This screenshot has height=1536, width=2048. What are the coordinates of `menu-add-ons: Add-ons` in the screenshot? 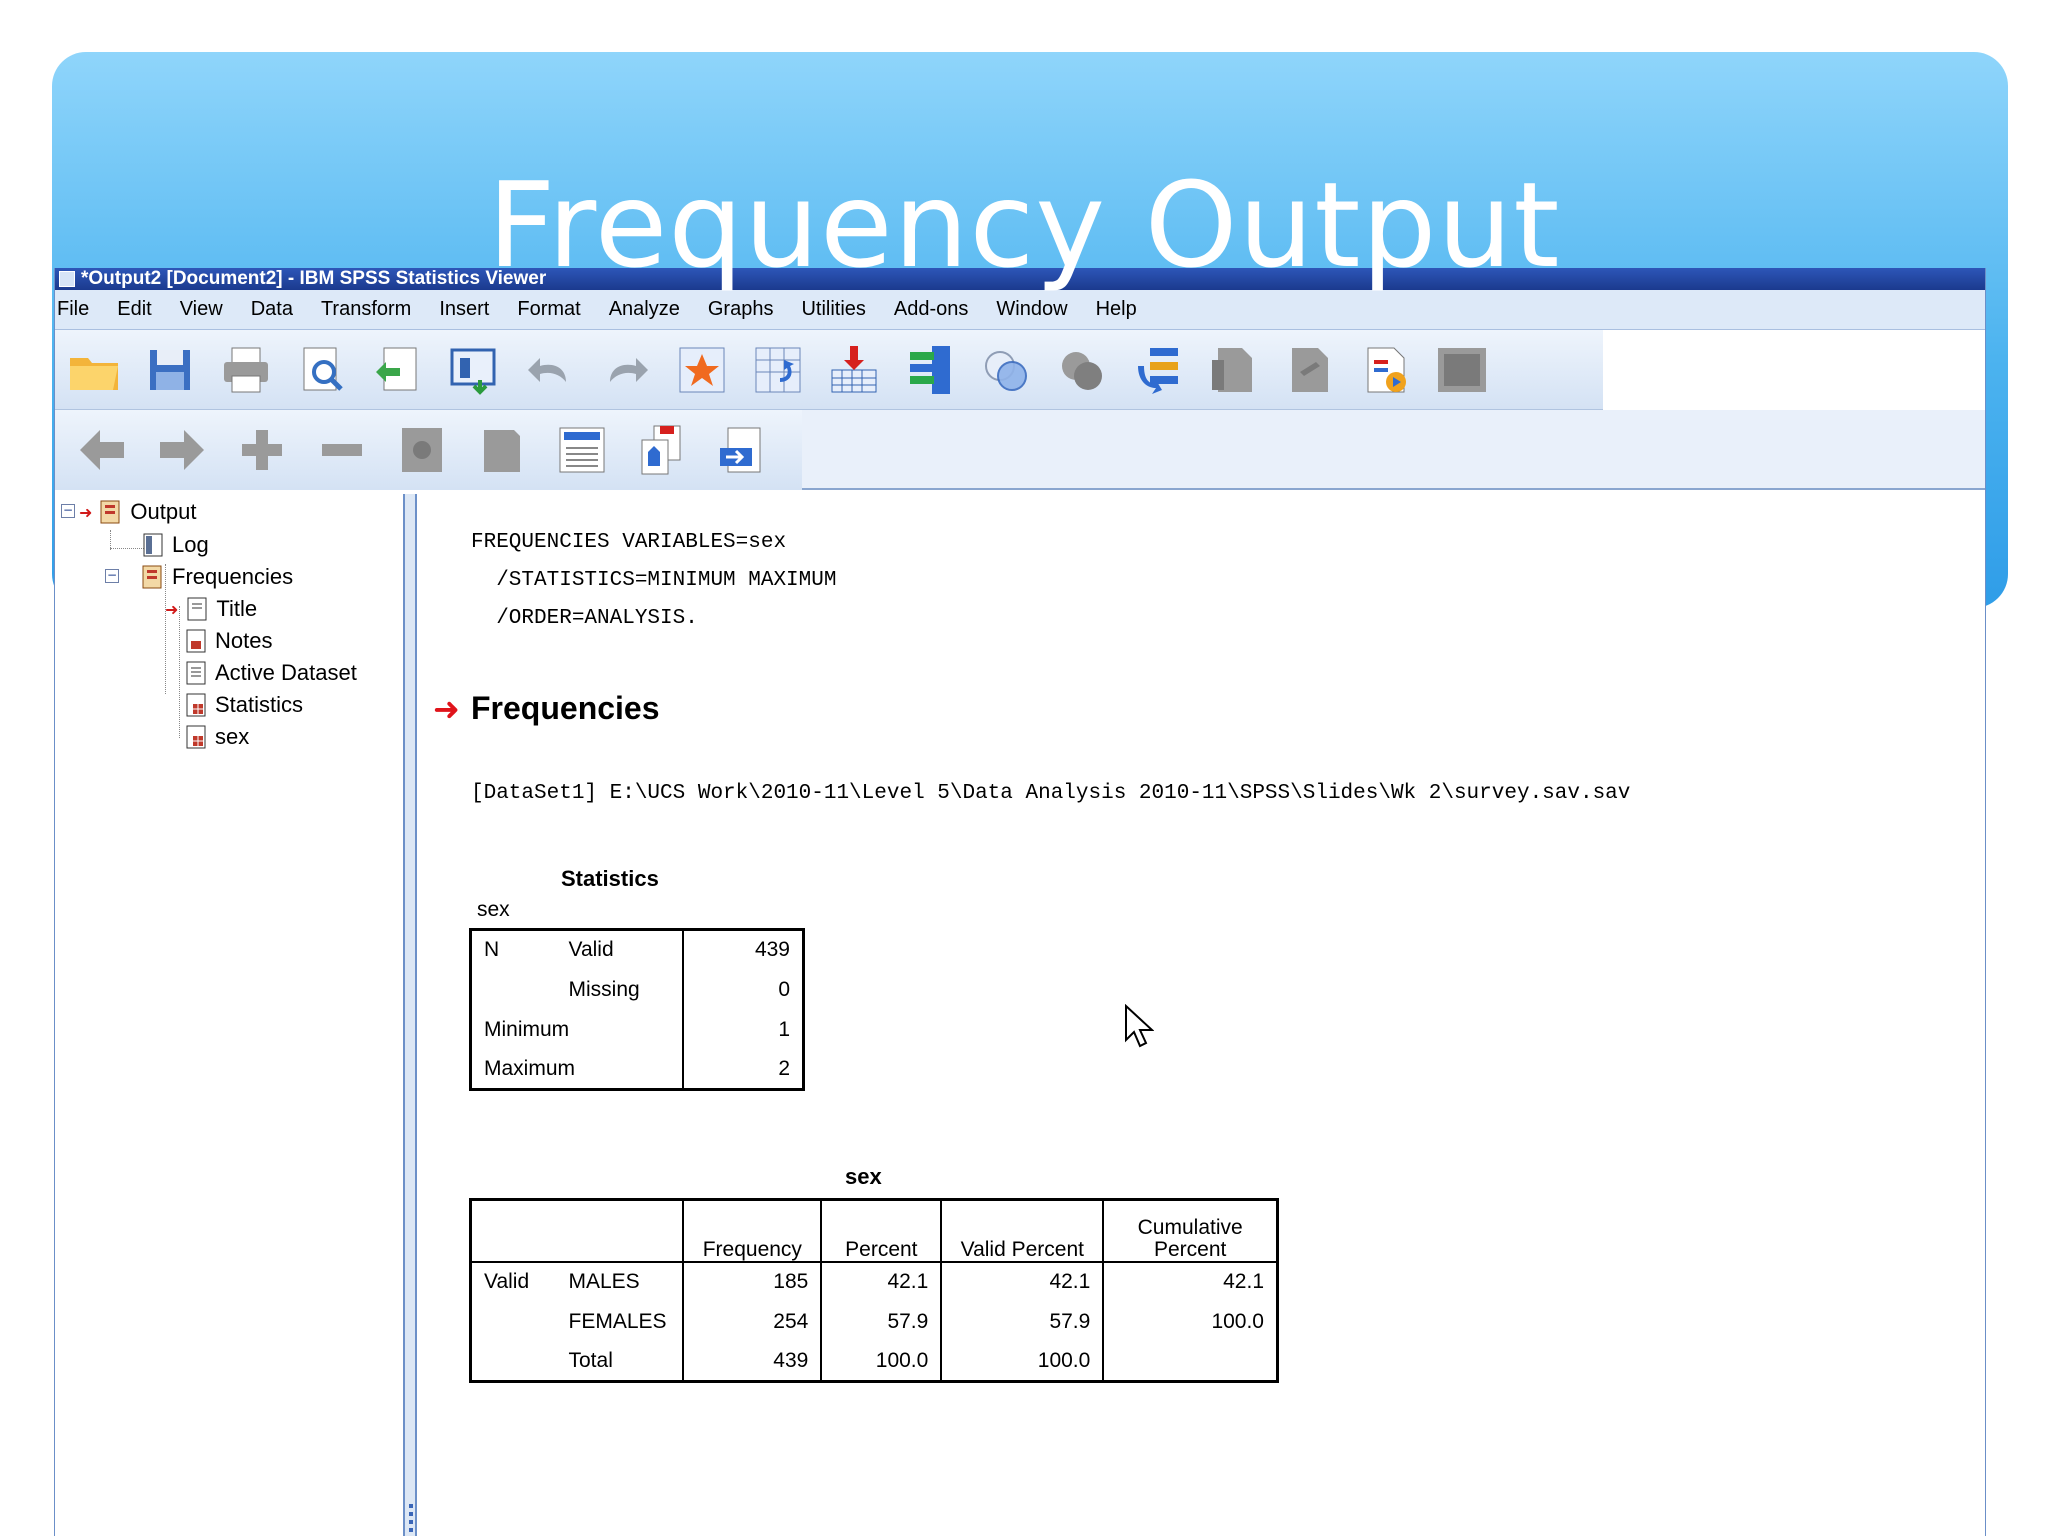 It's located at (931, 309).